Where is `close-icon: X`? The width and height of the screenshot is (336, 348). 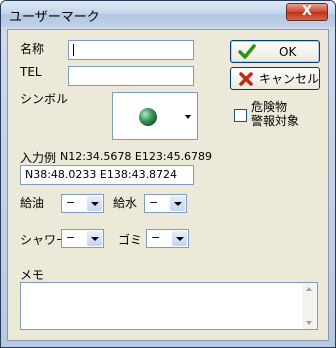
close-icon: X is located at coordinates (307, 11).